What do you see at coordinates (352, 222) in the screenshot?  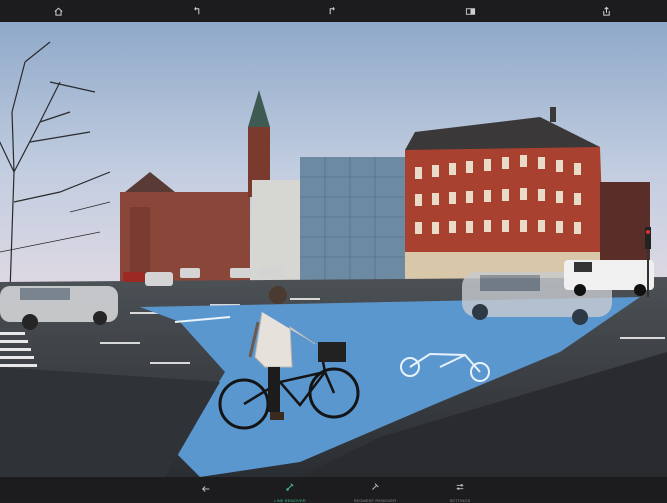 I see `glass-building` at bounding box center [352, 222].